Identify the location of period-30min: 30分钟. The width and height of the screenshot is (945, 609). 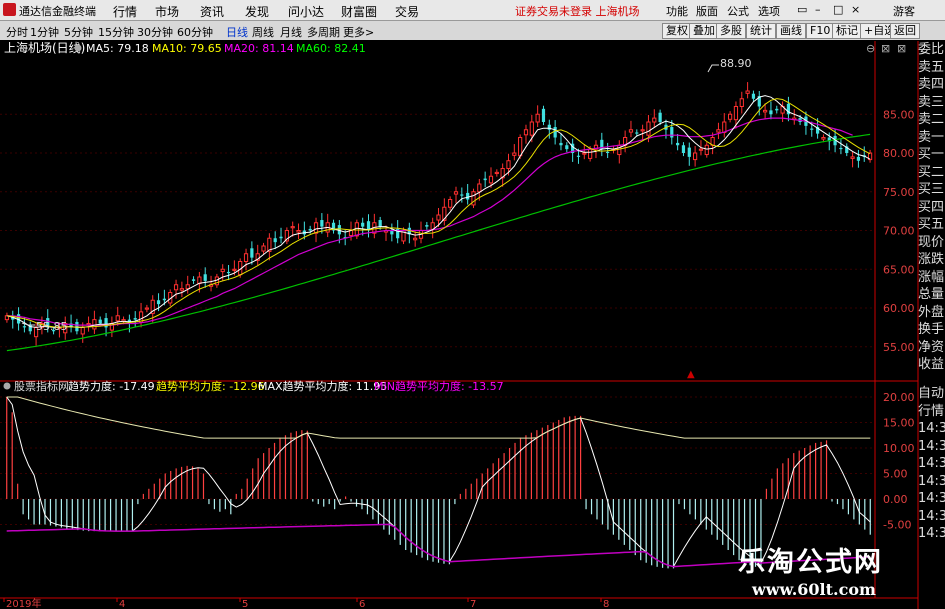
(155, 32).